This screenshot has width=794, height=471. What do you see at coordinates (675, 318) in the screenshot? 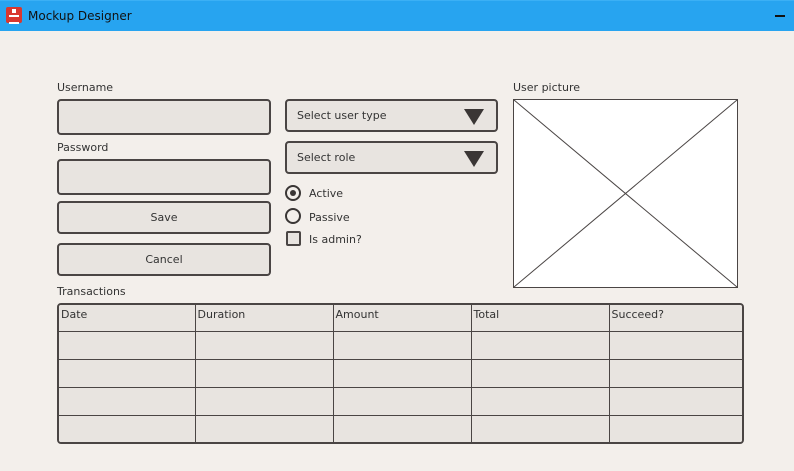
I see `column-succeed: Succeed?` at bounding box center [675, 318].